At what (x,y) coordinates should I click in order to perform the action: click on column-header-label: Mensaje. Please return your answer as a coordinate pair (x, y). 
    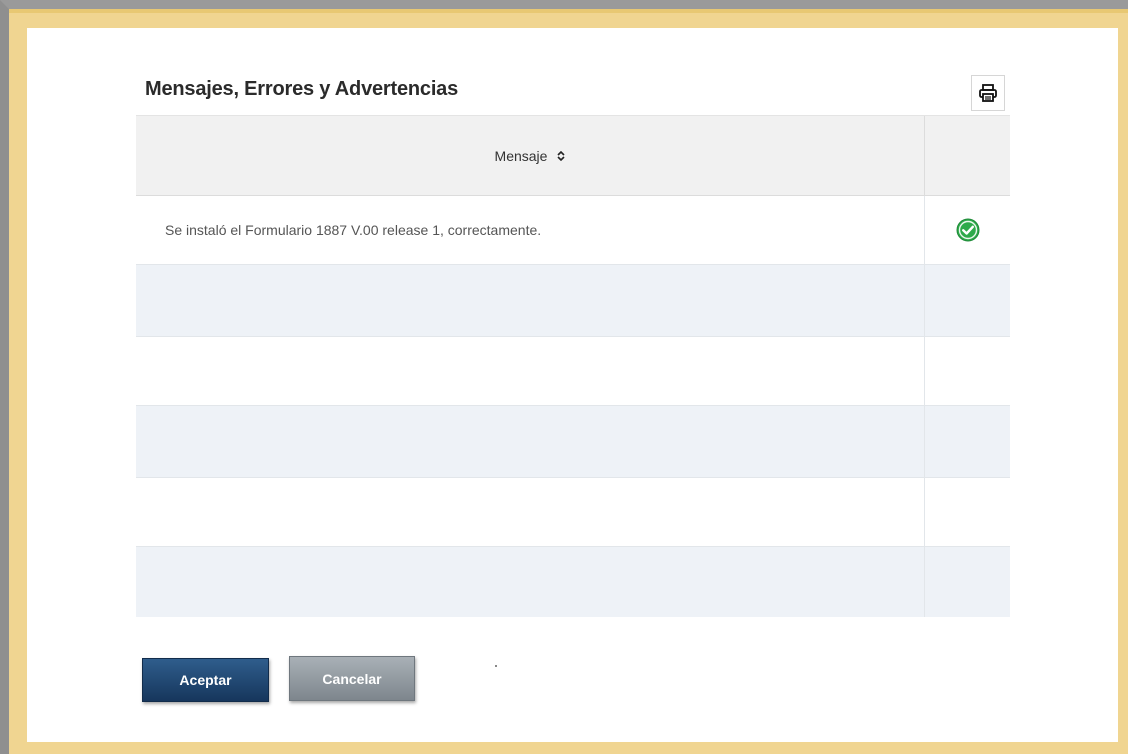
    Looking at the image, I should click on (521, 155).